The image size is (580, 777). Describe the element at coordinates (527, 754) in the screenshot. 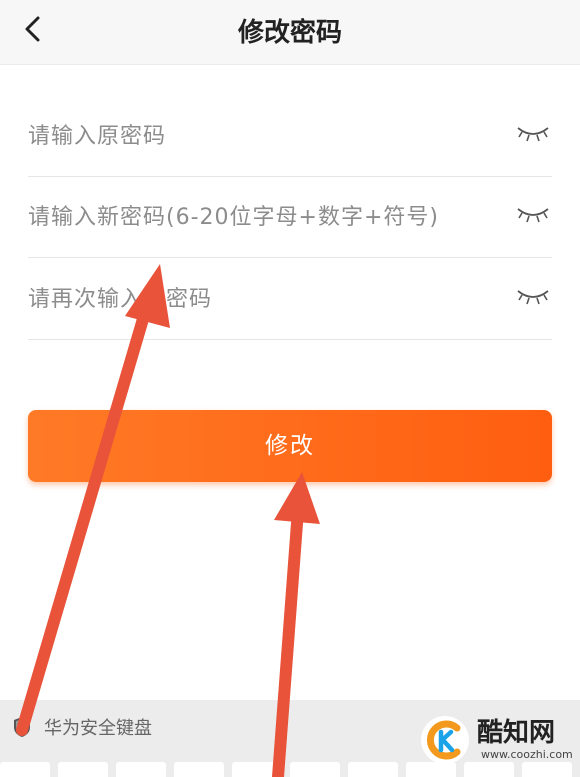

I see `watermark-url: www.coozhi.com` at that location.